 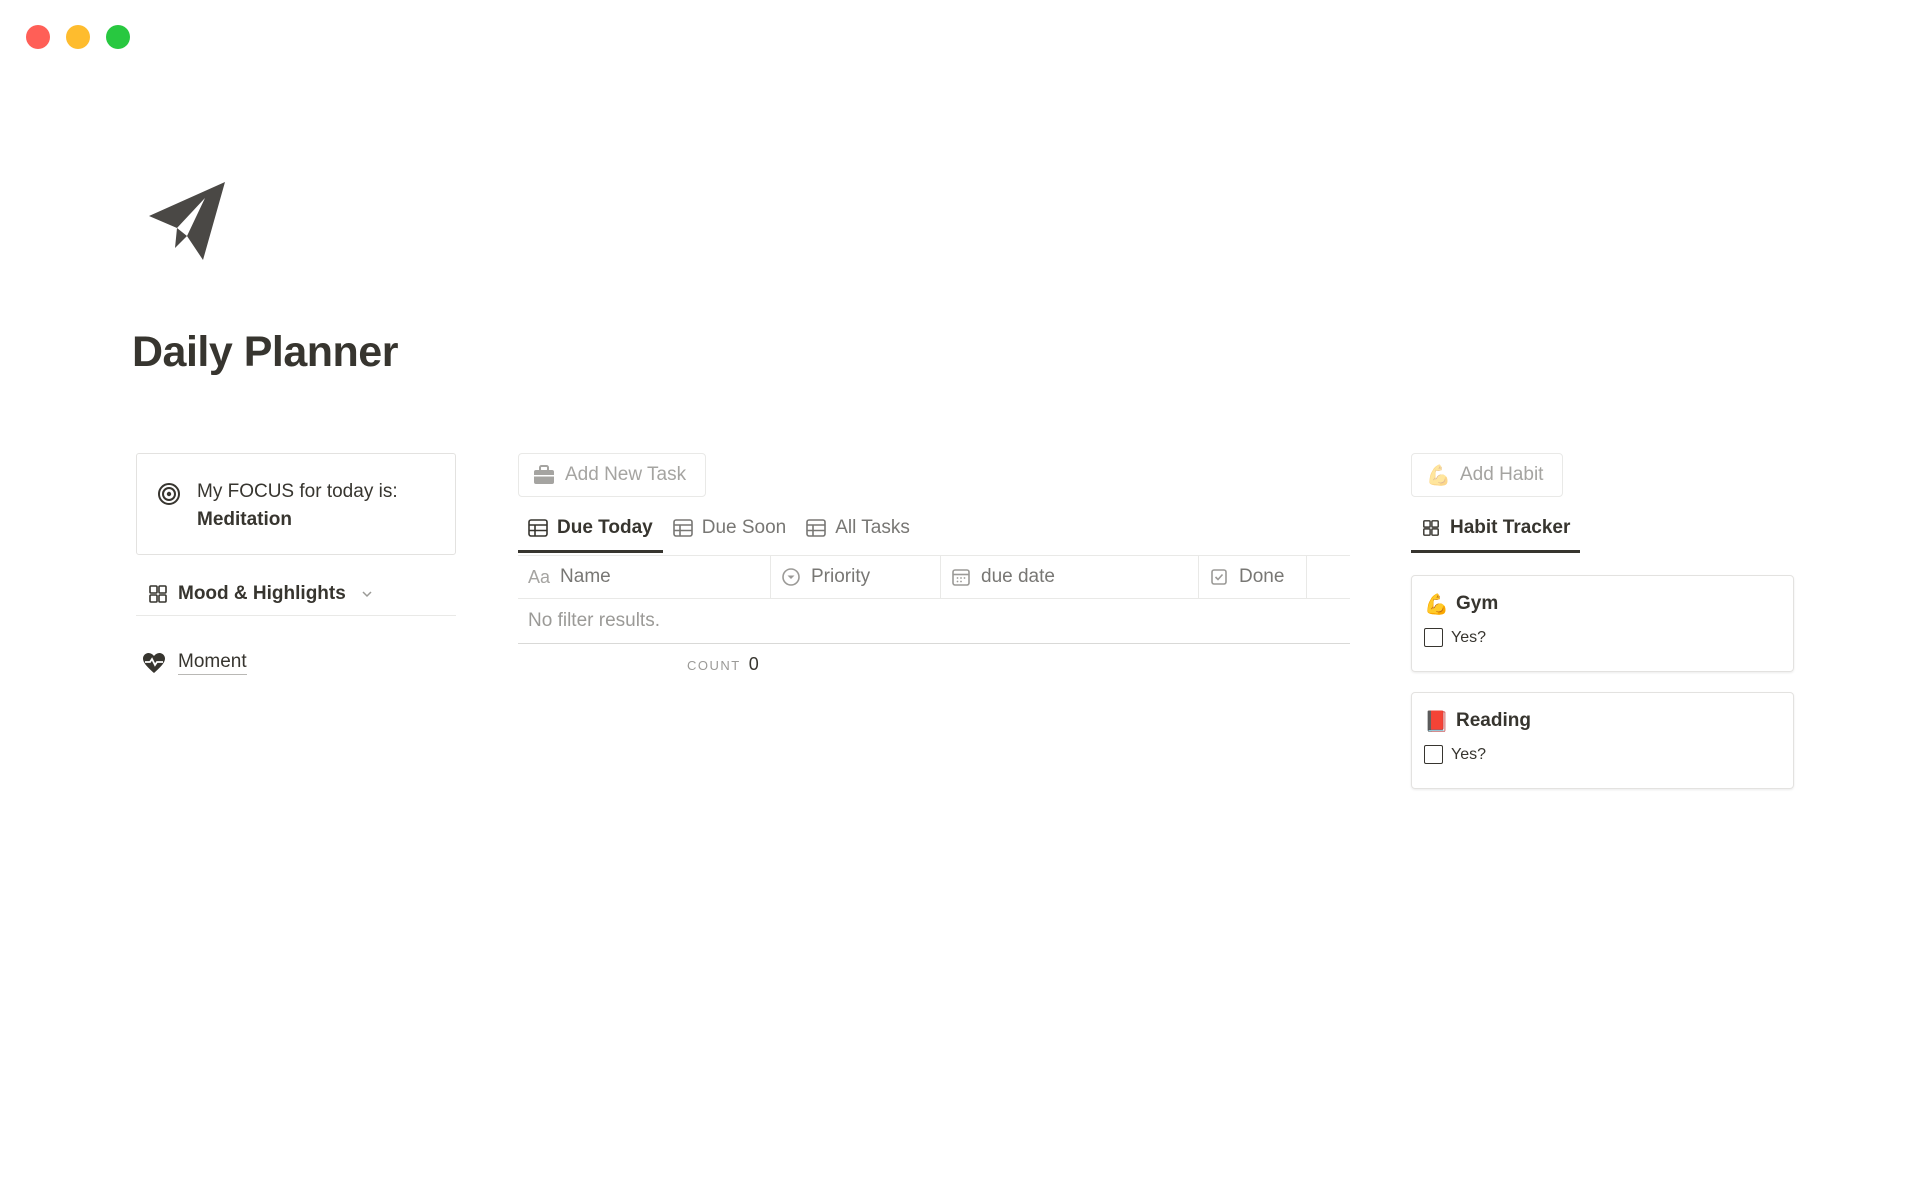 What do you see at coordinates (186, 221) in the screenshot?
I see `paper-plane-icon` at bounding box center [186, 221].